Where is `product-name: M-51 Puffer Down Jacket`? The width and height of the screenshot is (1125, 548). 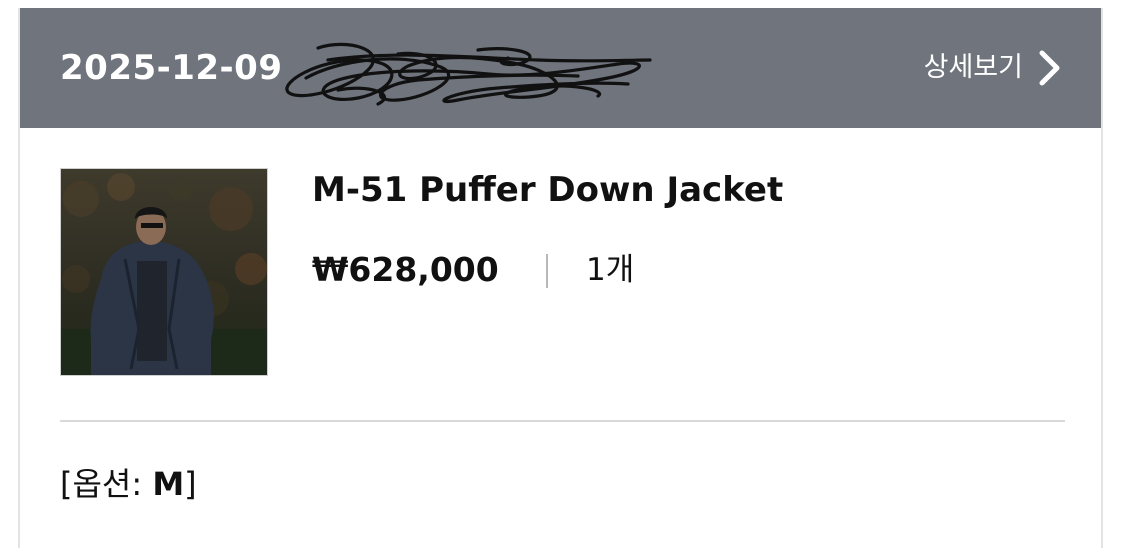
product-name: M-51 Puffer Down Jacket is located at coordinates (547, 190).